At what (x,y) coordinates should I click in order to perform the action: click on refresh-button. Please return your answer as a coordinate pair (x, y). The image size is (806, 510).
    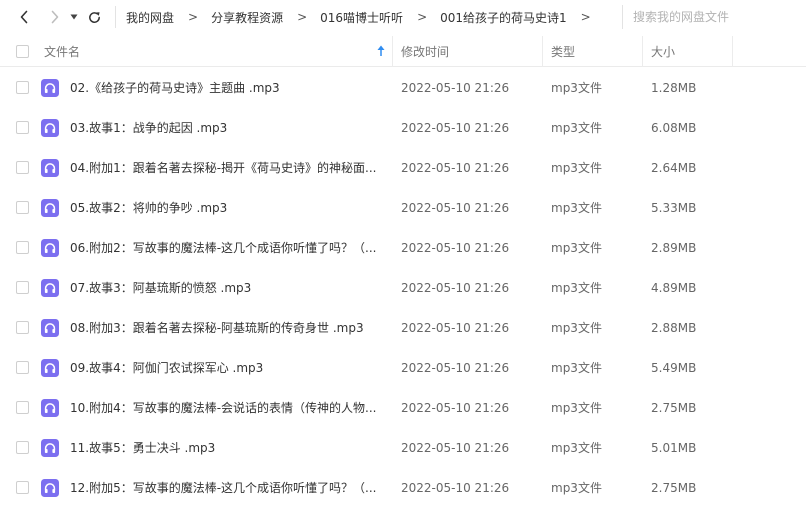
    Looking at the image, I should click on (94, 17).